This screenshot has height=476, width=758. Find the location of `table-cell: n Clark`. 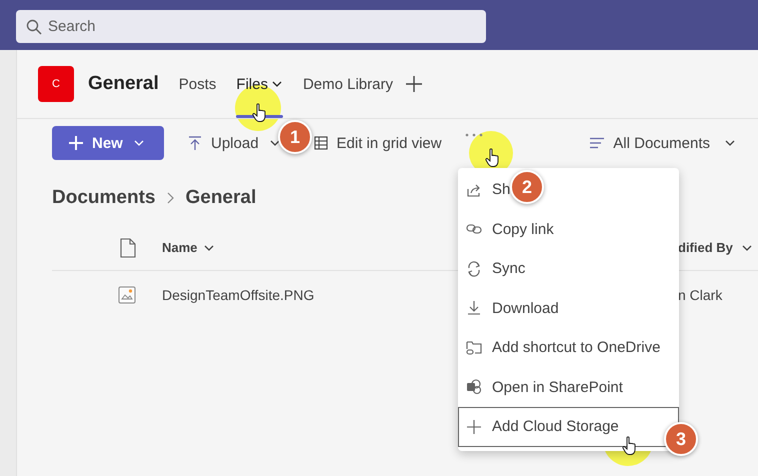

table-cell: n Clark is located at coordinates (700, 295).